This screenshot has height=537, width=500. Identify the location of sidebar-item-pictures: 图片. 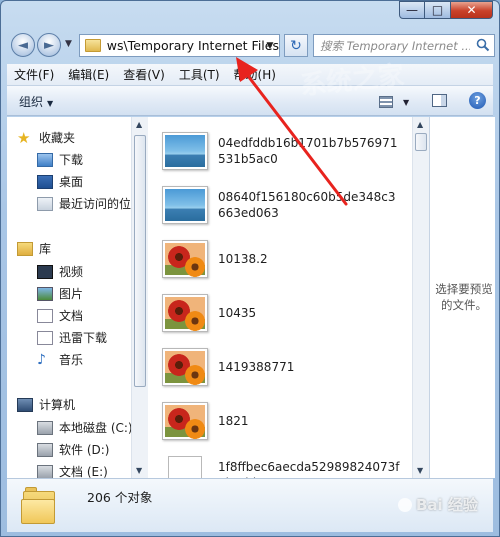
(60, 293).